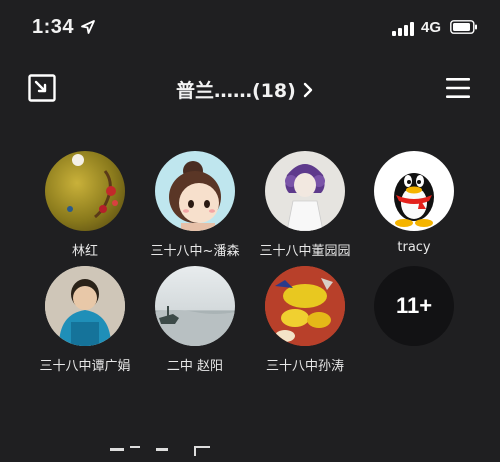 The width and height of the screenshot is (500, 462). I want to click on more-members-count: 11+, so click(414, 306).